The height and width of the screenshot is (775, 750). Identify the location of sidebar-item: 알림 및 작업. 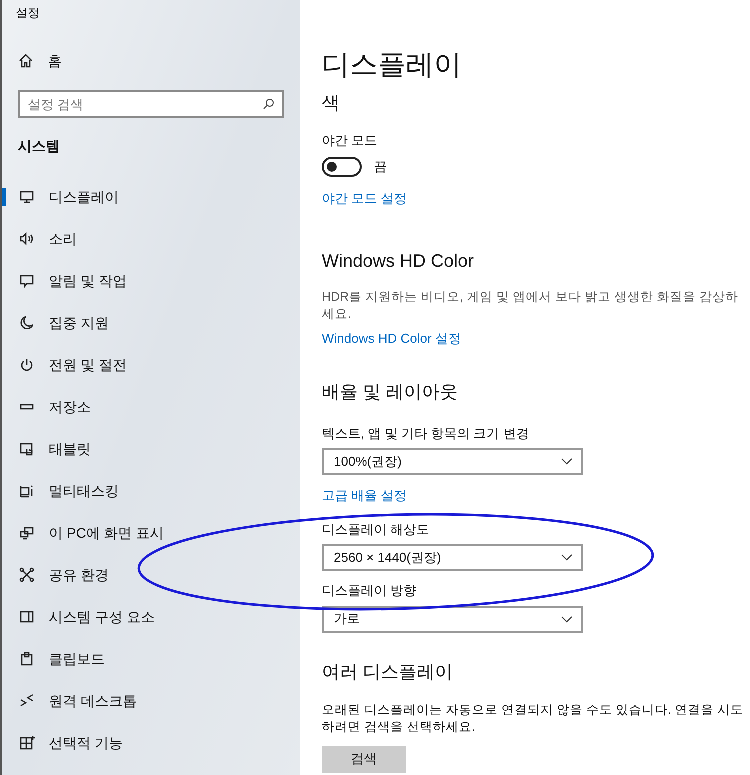
(151, 281).